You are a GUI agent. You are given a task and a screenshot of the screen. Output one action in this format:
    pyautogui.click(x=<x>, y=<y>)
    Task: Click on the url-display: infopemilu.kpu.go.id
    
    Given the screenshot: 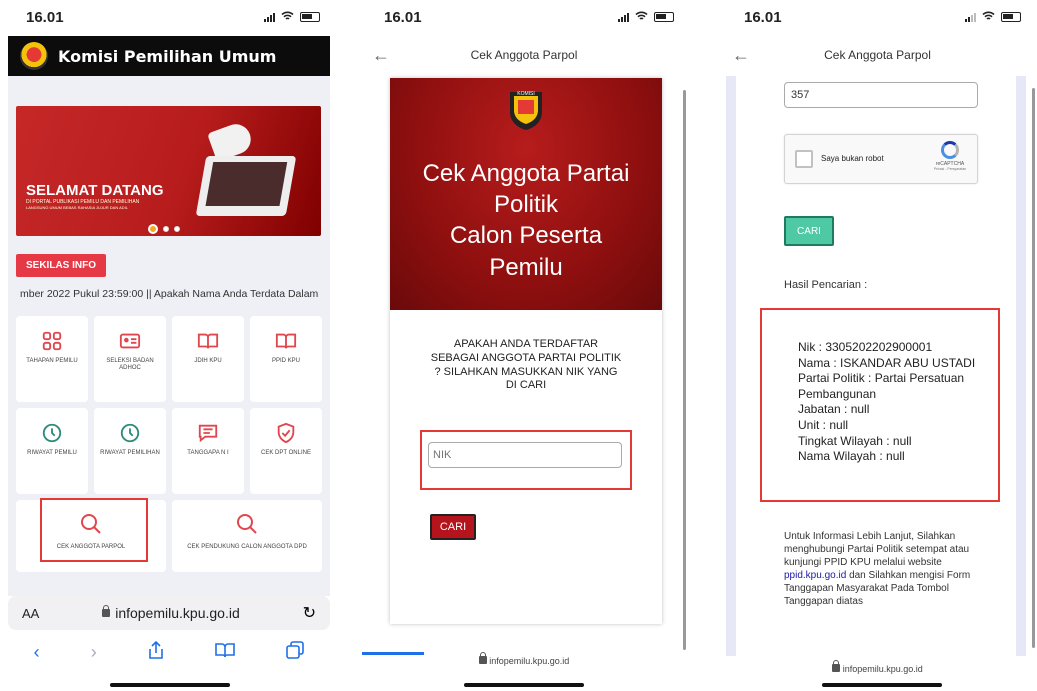 What is the action you would take?
    pyautogui.click(x=171, y=613)
    